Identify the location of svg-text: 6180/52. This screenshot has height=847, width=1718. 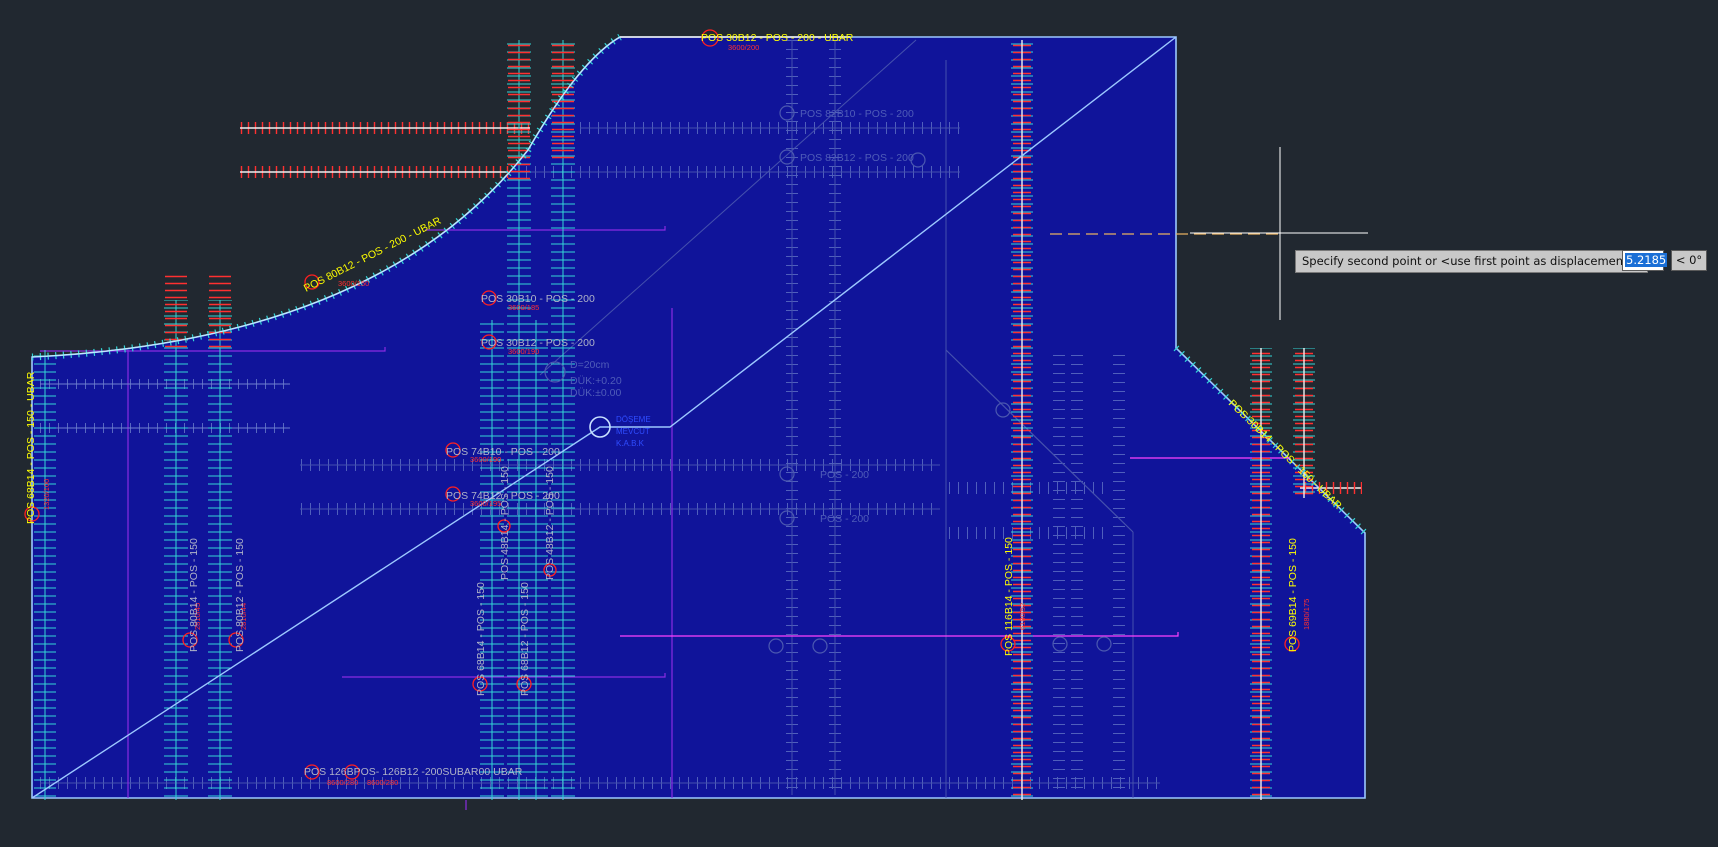
(1022, 616).